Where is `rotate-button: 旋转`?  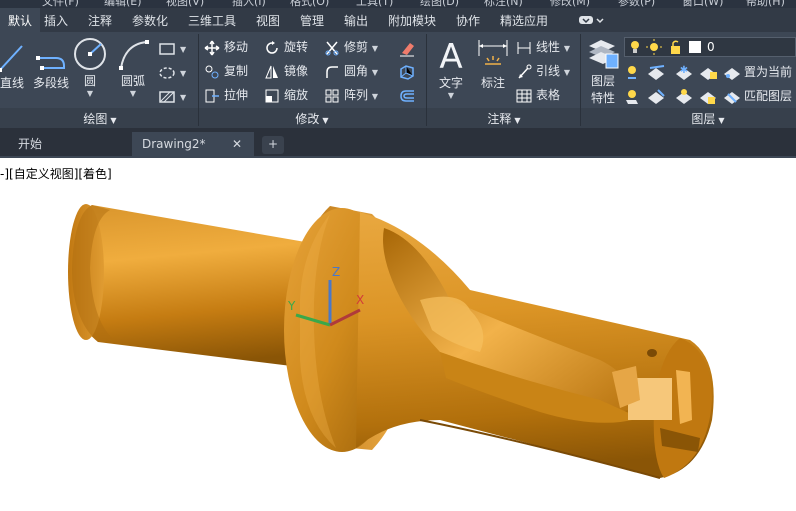 rotate-button: 旋转 is located at coordinates (286, 47).